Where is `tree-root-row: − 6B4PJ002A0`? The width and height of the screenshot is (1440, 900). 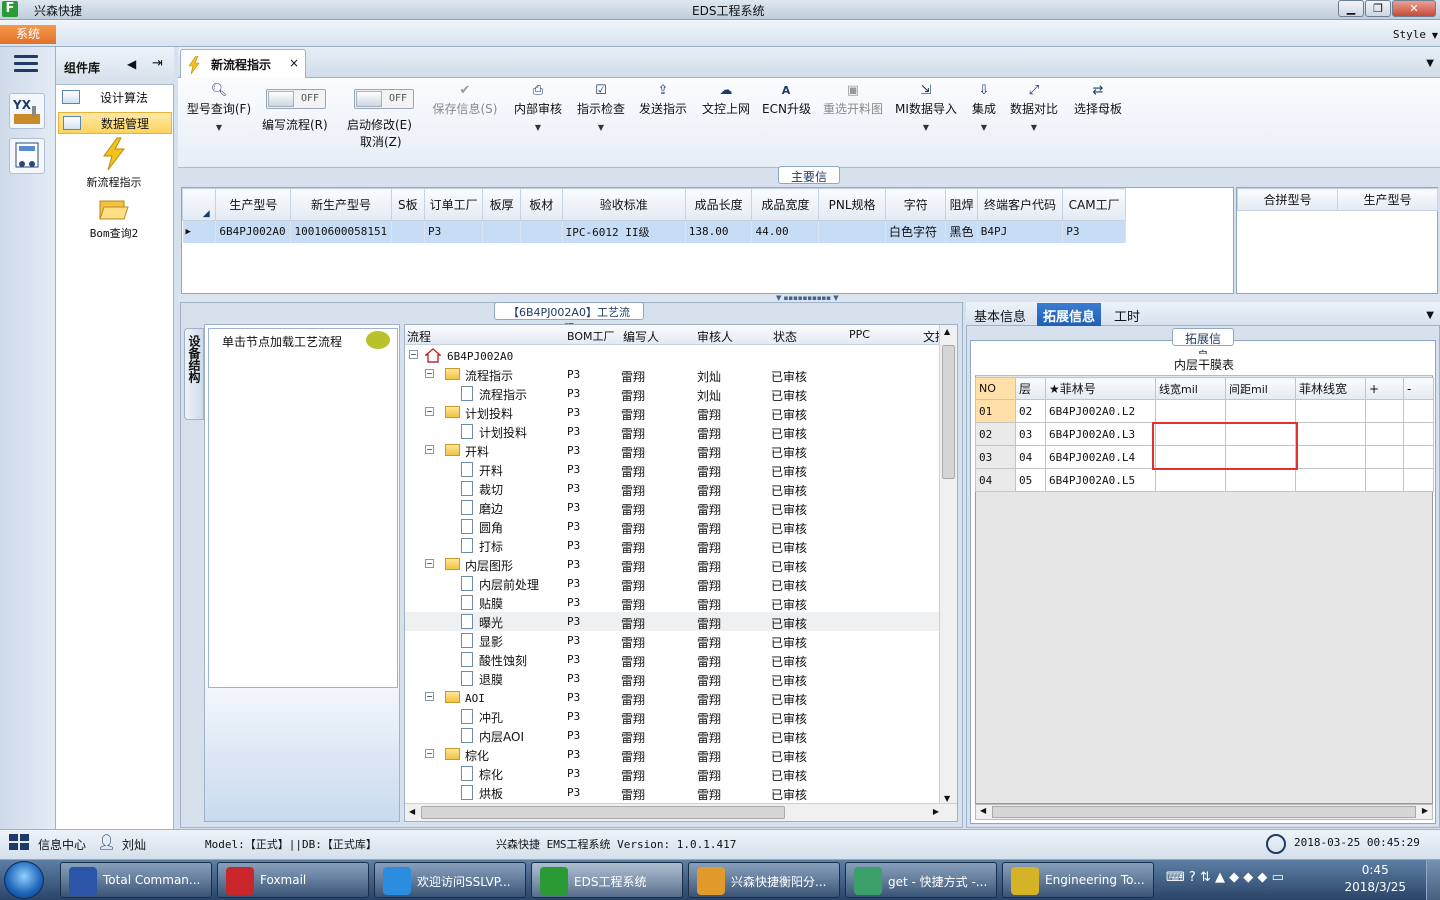 tree-root-row: − 6B4PJ002A0 is located at coordinates (673, 355).